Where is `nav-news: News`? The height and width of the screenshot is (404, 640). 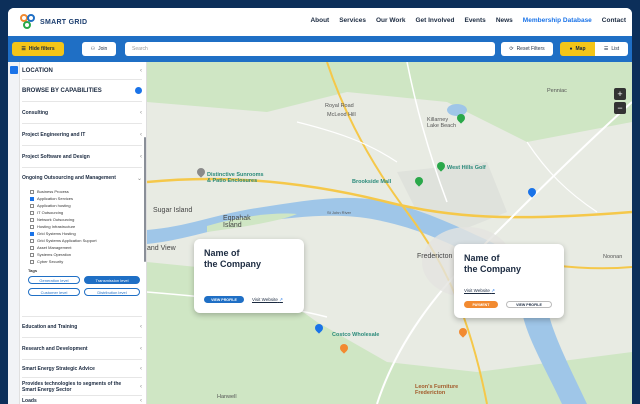
nav-news: News is located at coordinates (504, 20).